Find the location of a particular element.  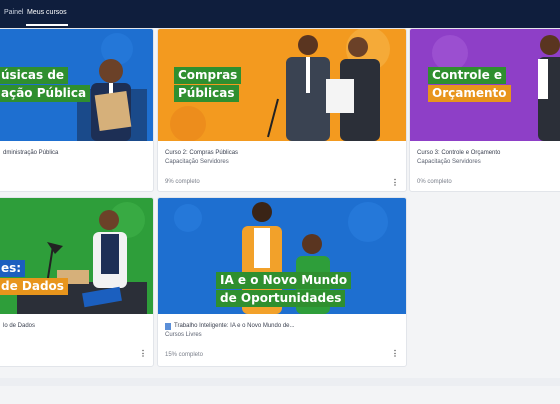

course-category-3: Capacitação Servidores is located at coordinates (449, 162).